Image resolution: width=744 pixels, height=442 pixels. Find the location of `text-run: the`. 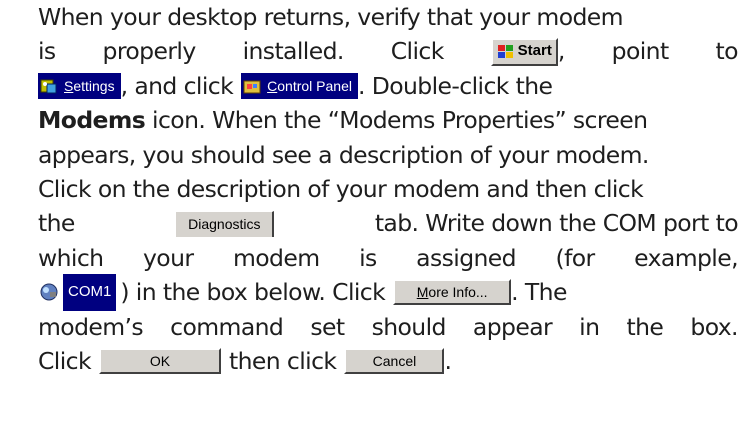

text-run: the is located at coordinates (56, 223).